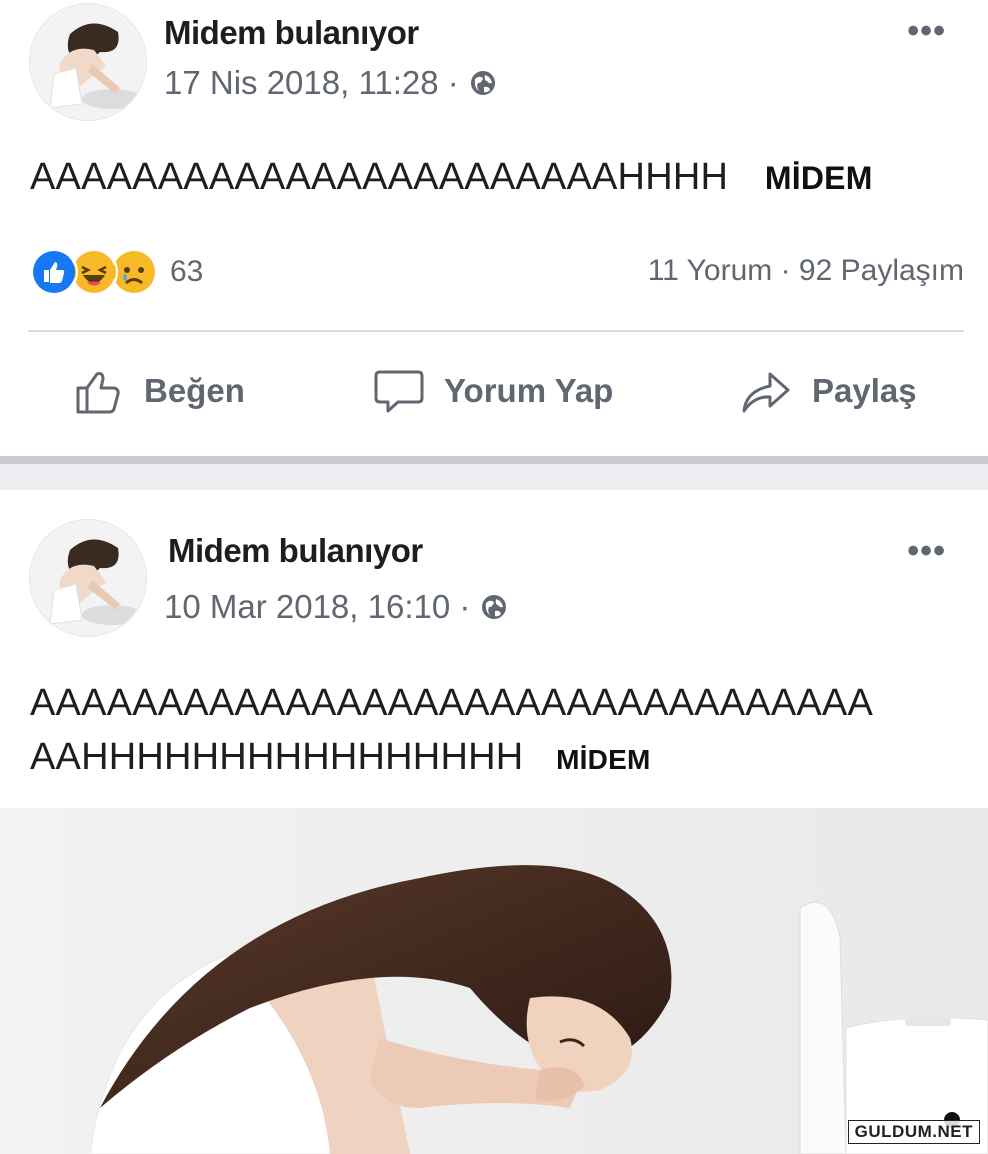 The width and height of the screenshot is (988, 1154). Describe the element at coordinates (864, 390) in the screenshot. I see `share-label: Paylaş` at that location.